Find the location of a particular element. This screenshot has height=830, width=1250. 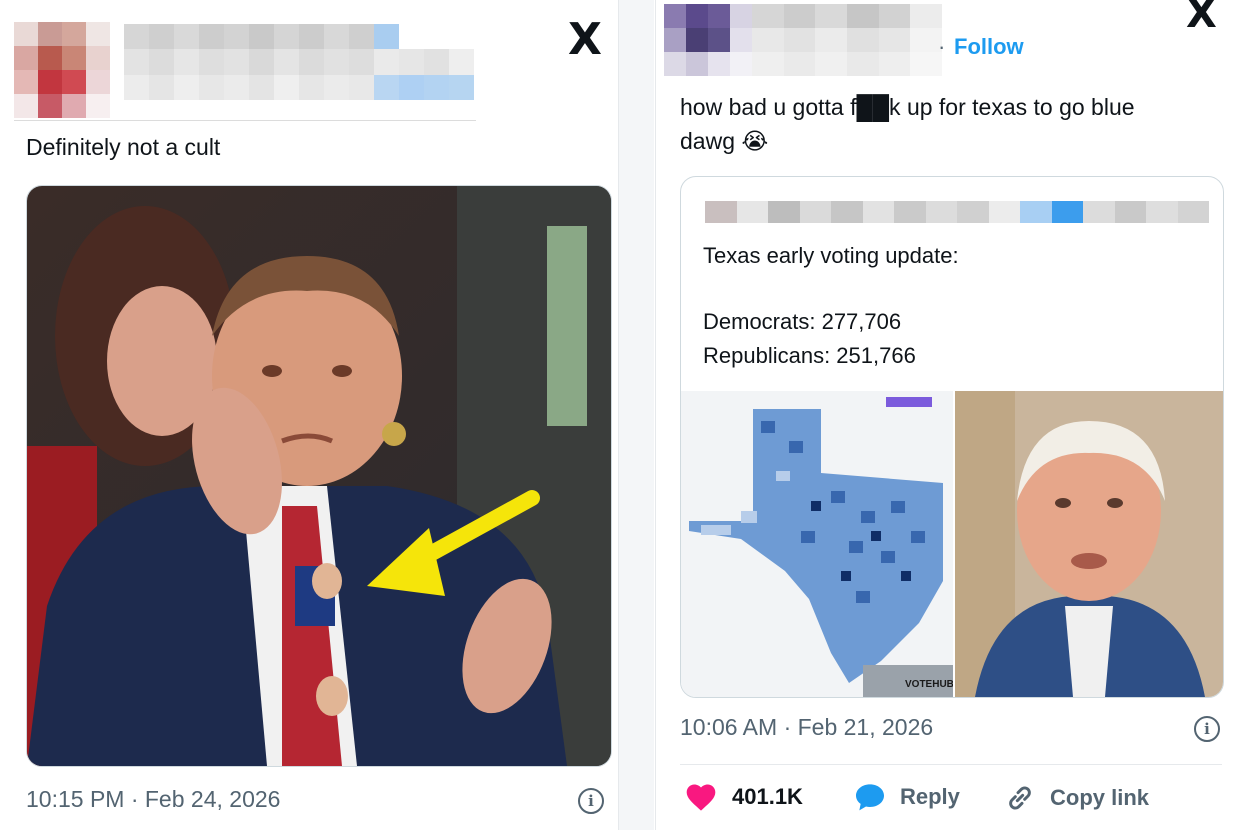

copy-link-button: Copy link is located at coordinates (1076, 798).